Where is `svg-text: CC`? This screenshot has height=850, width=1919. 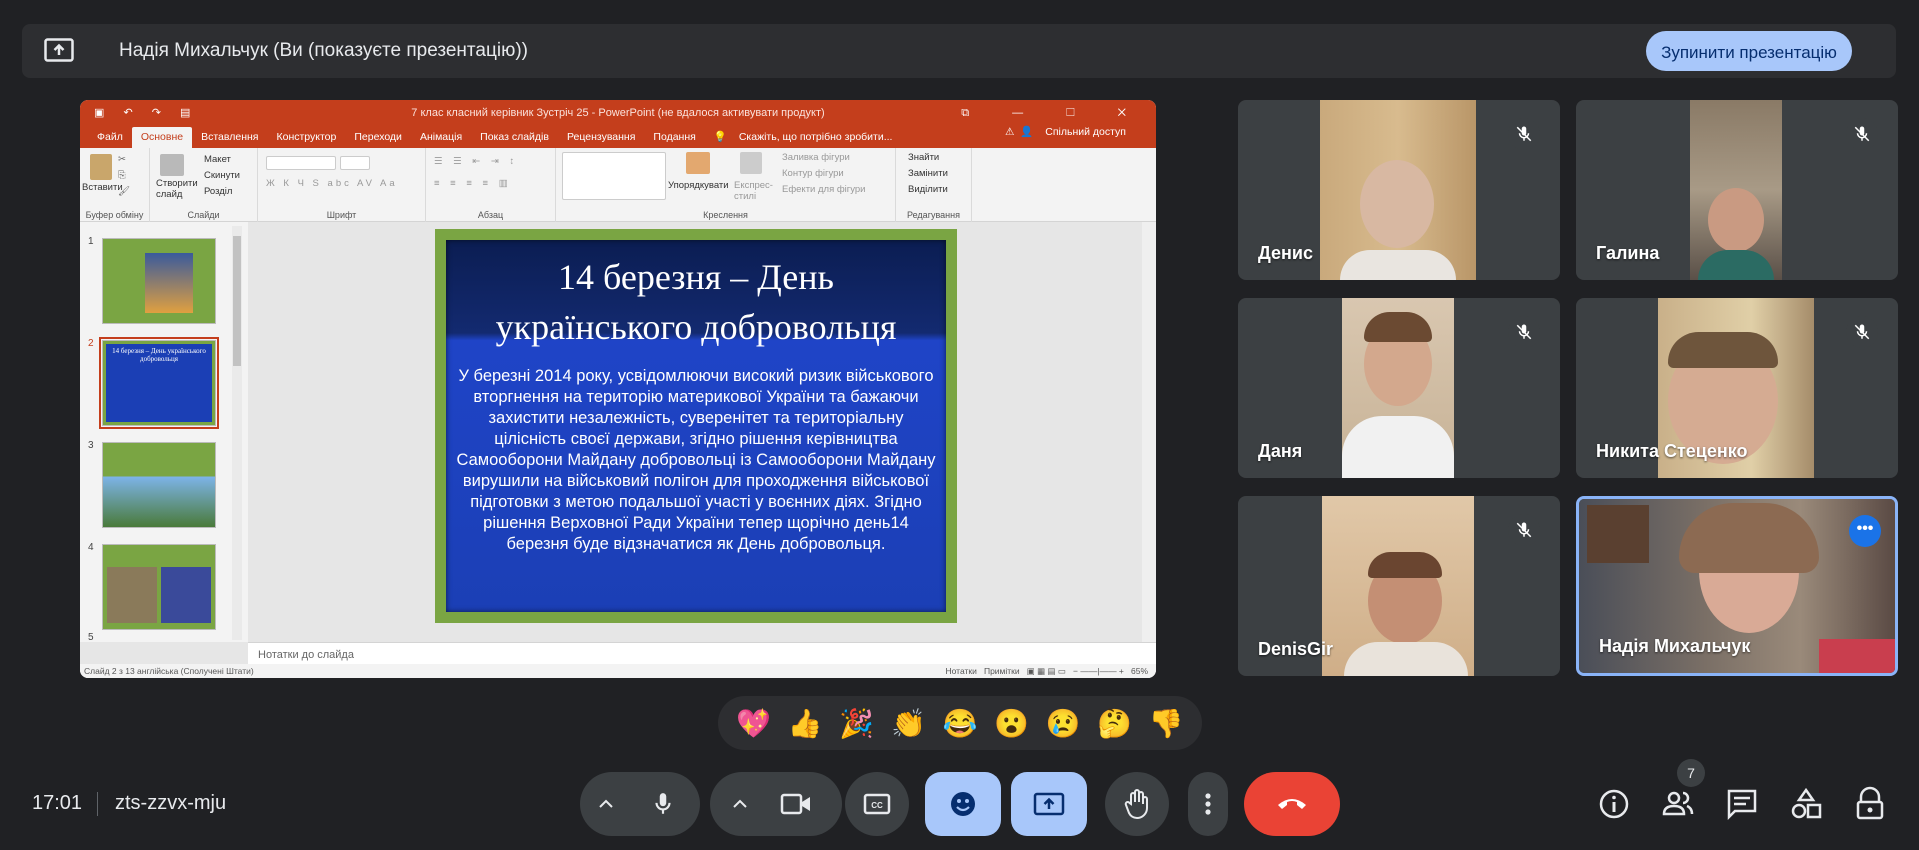
svg-text: CC is located at coordinates (877, 805).